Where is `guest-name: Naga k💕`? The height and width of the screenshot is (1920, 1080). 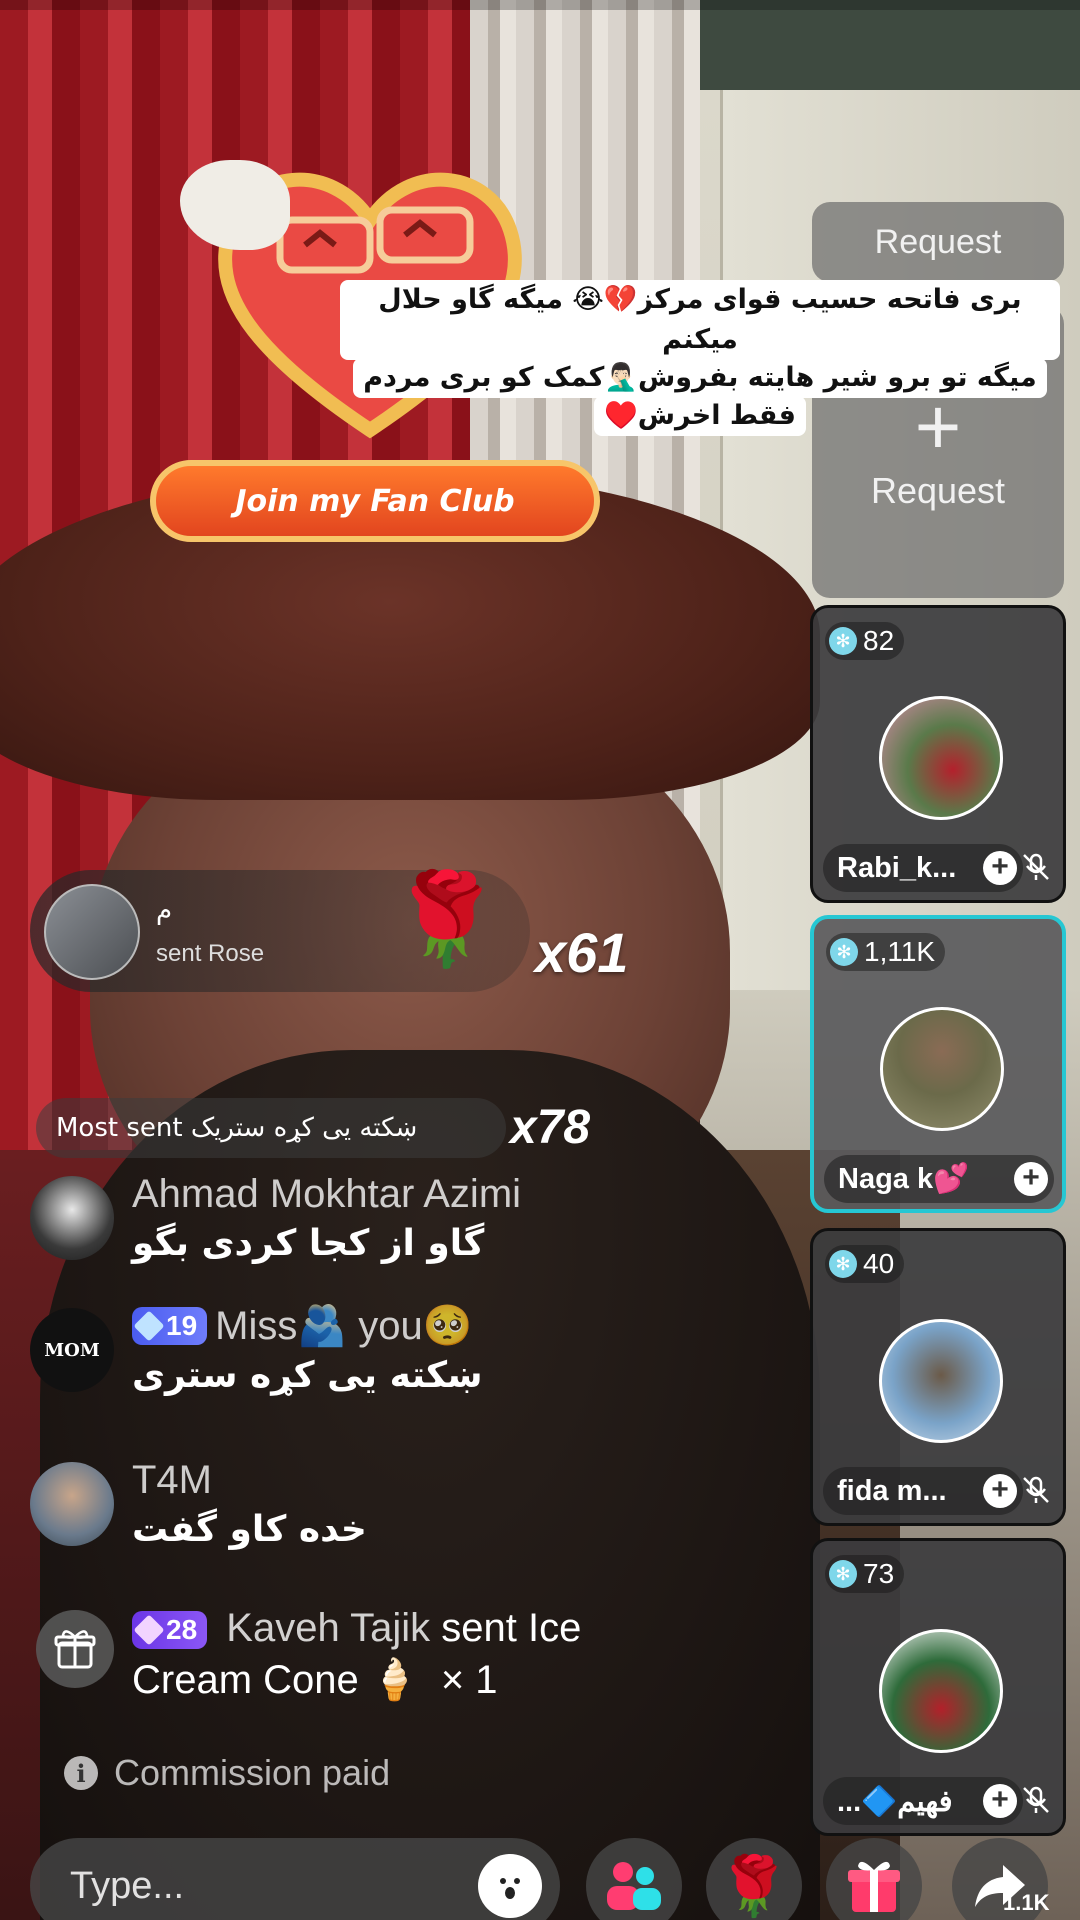 guest-name: Naga k💕 is located at coordinates (904, 1179).